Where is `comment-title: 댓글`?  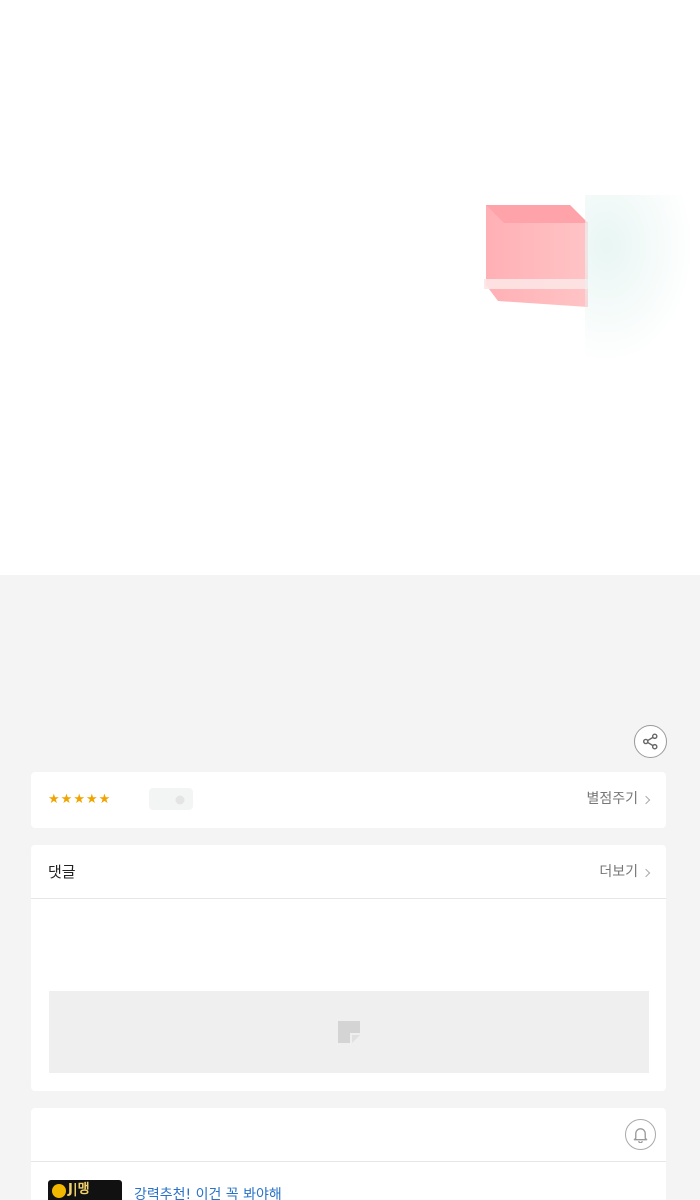
comment-title: 댓글 is located at coordinates (62, 872).